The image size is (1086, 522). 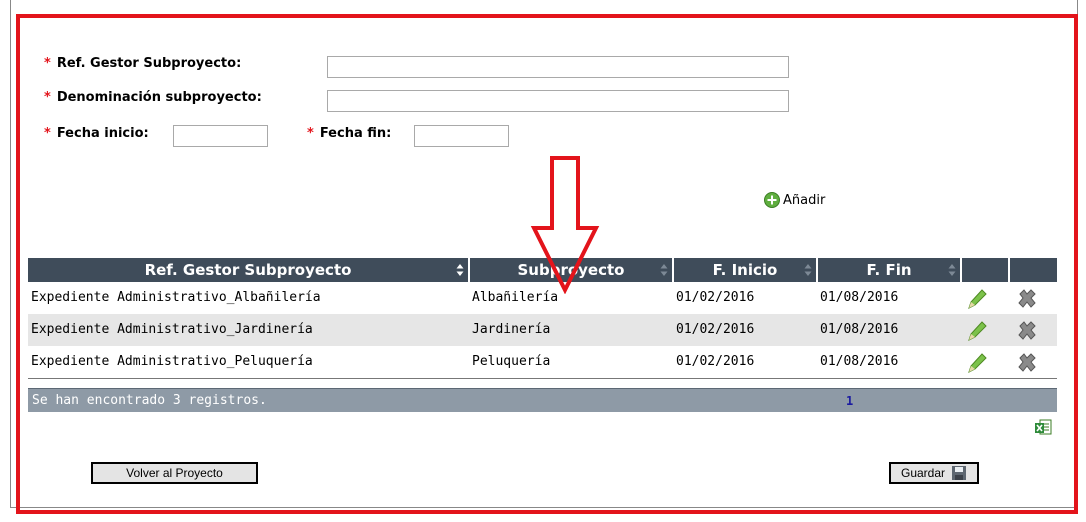 What do you see at coordinates (102, 133) in the screenshot?
I see `fecha-inicio-label-text: Fecha inicio:` at bounding box center [102, 133].